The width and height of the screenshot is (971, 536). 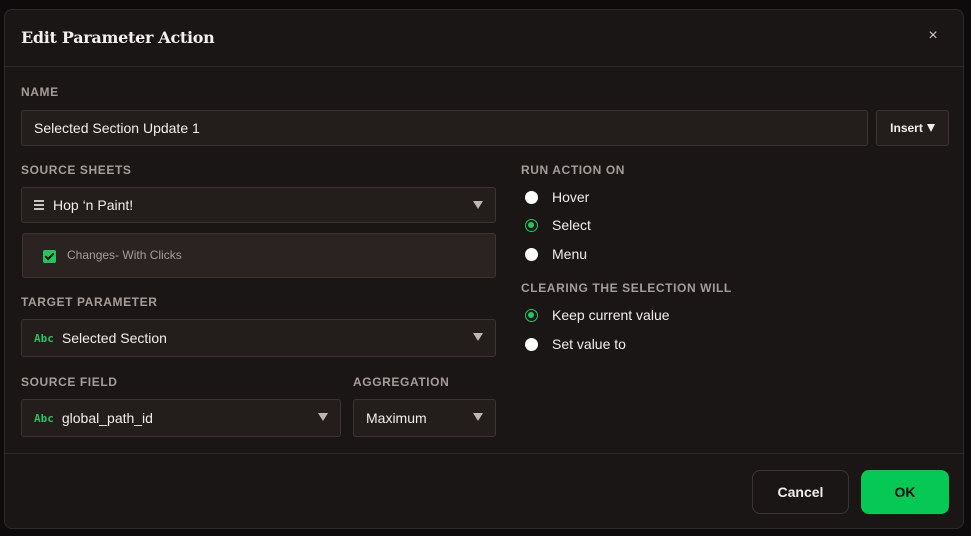 What do you see at coordinates (611, 315) in the screenshot?
I see `radio-keep-label: Keep current value` at bounding box center [611, 315].